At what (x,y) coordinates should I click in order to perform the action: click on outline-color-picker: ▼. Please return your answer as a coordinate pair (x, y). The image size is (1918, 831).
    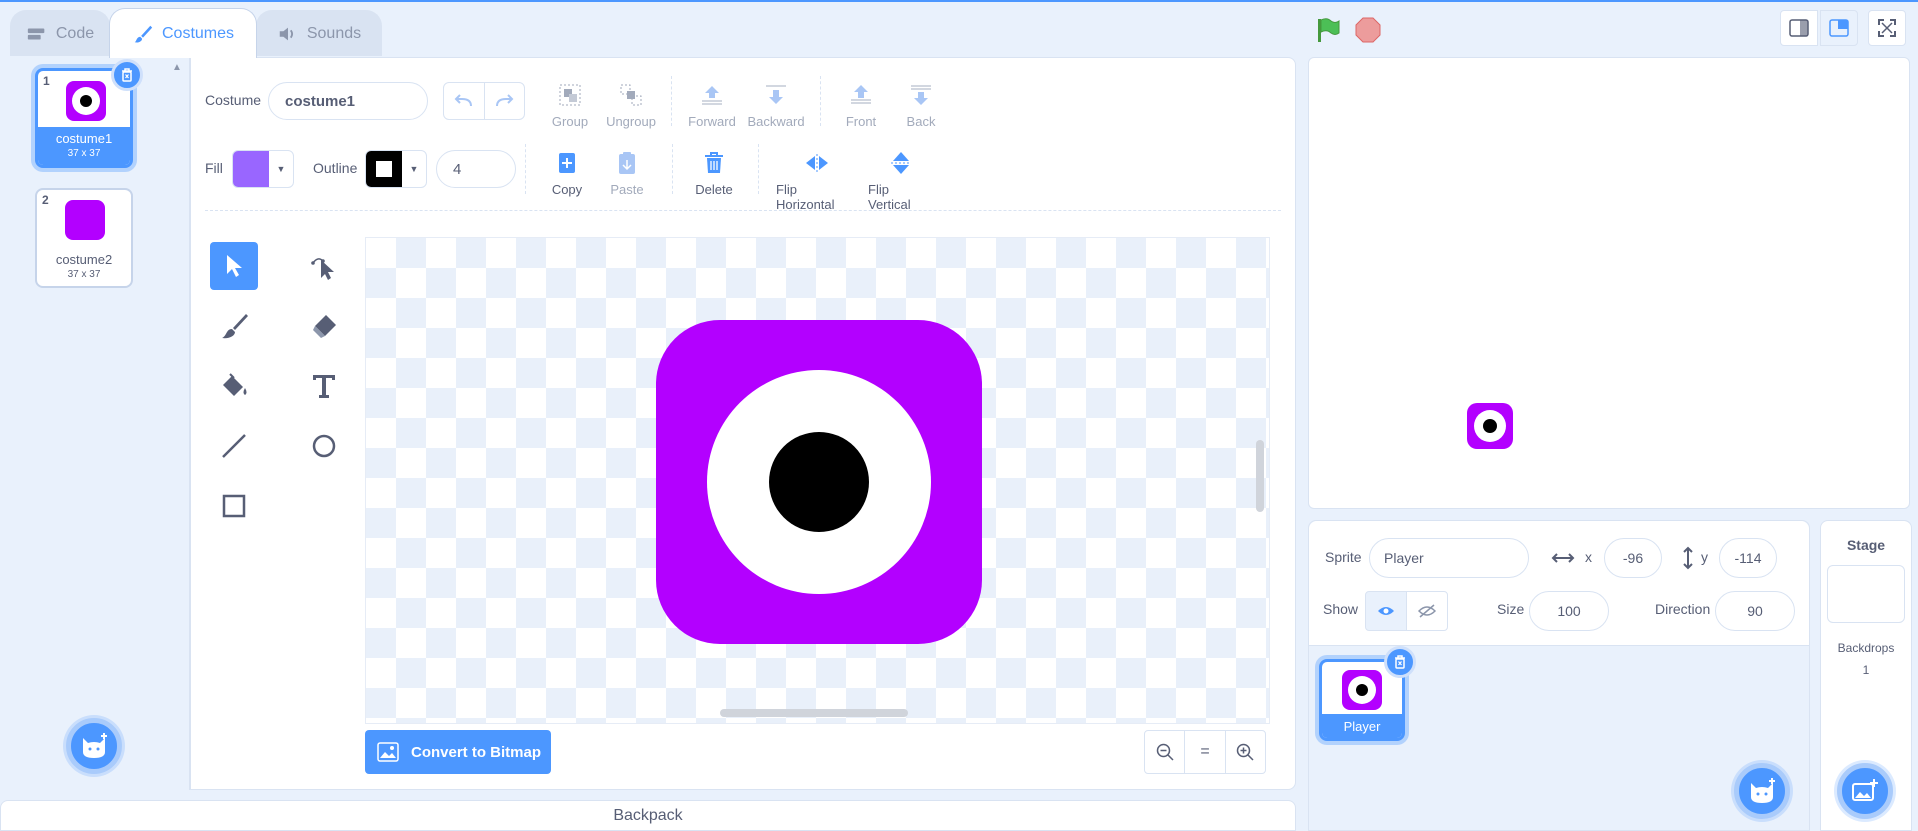
    Looking at the image, I should click on (396, 169).